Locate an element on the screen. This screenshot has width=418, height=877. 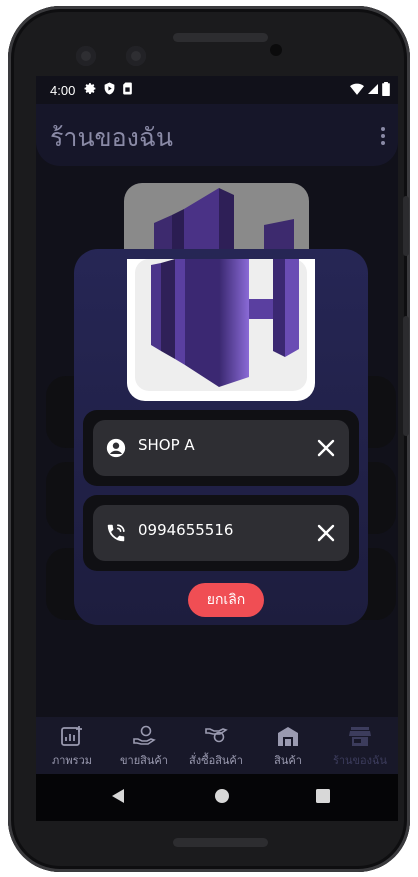
nav-item-order: สั่งซื้อสินค้า is located at coordinates (216, 745).